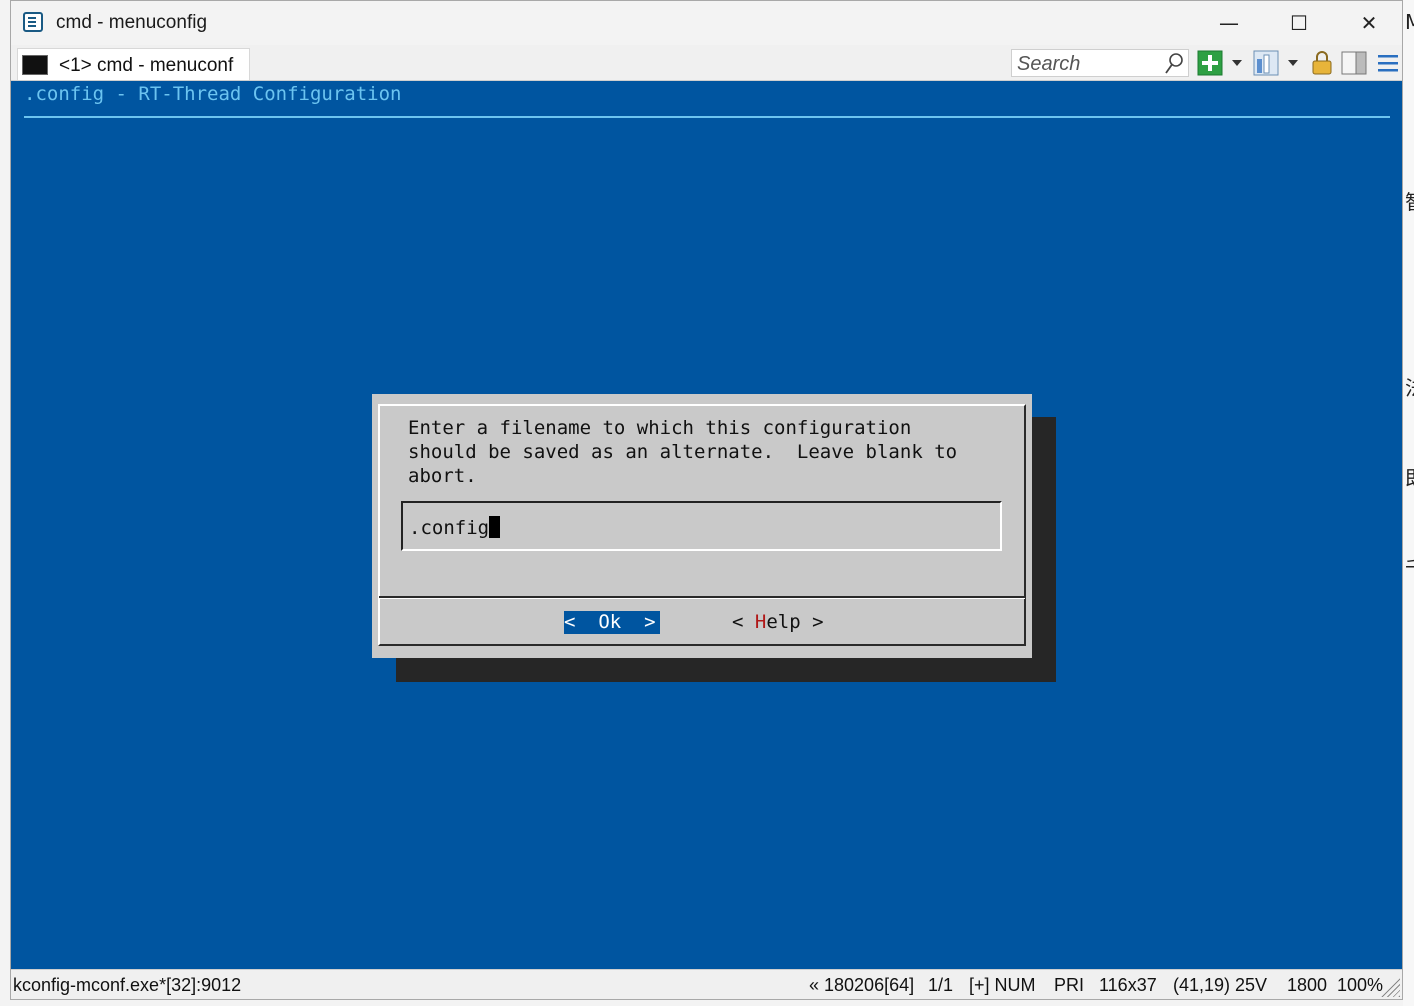 This screenshot has height=1006, width=1414. What do you see at coordinates (1409, 476) in the screenshot?
I see `background-char: 即` at bounding box center [1409, 476].